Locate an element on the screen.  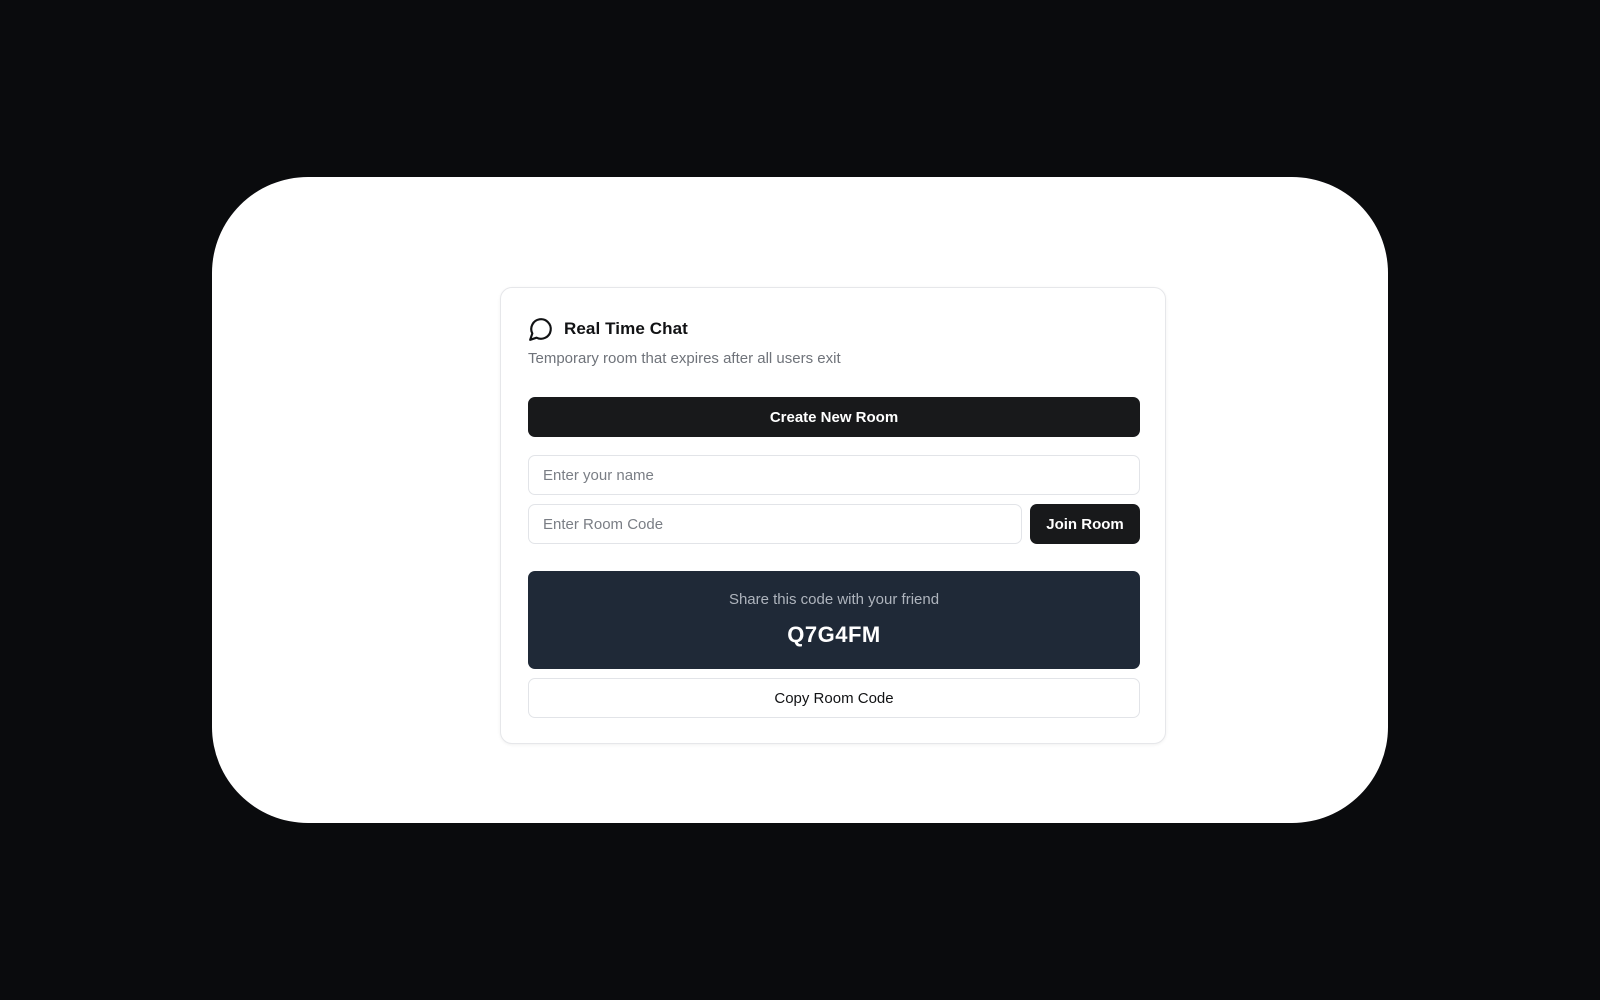
share-code-panel: Share this code with your friend Q7G4FM is located at coordinates (834, 620).